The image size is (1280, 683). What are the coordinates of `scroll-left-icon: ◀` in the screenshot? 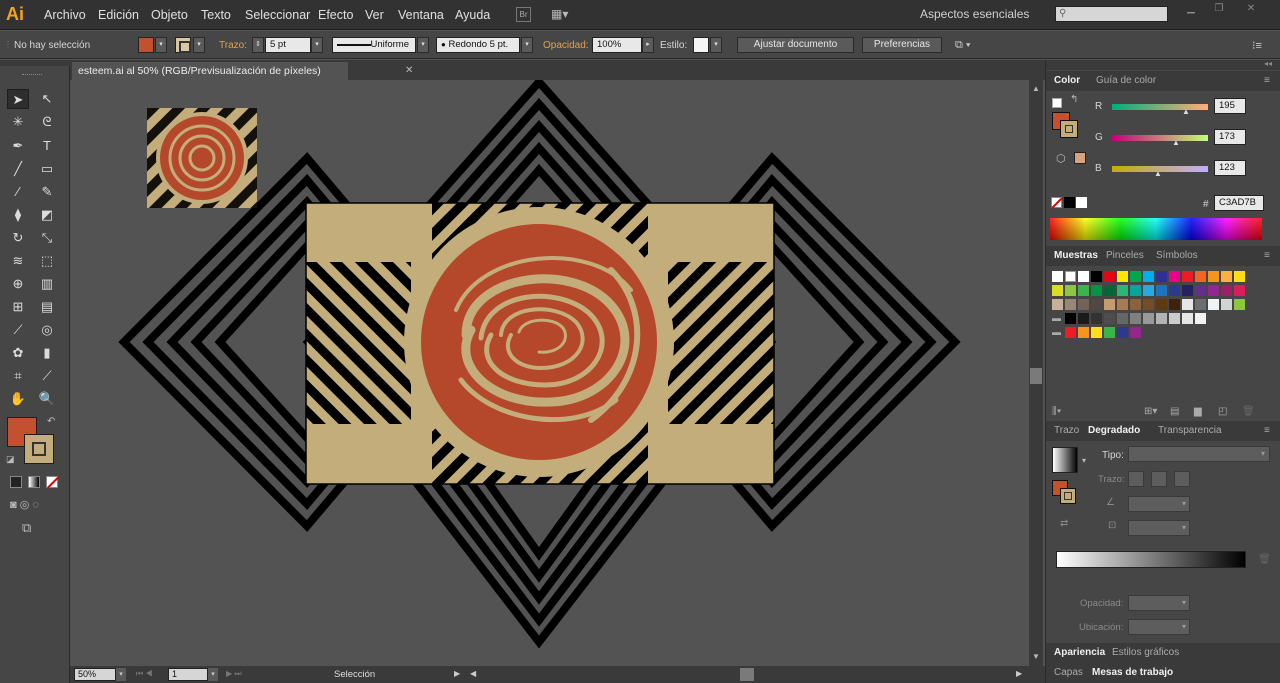 It's located at (473, 673).